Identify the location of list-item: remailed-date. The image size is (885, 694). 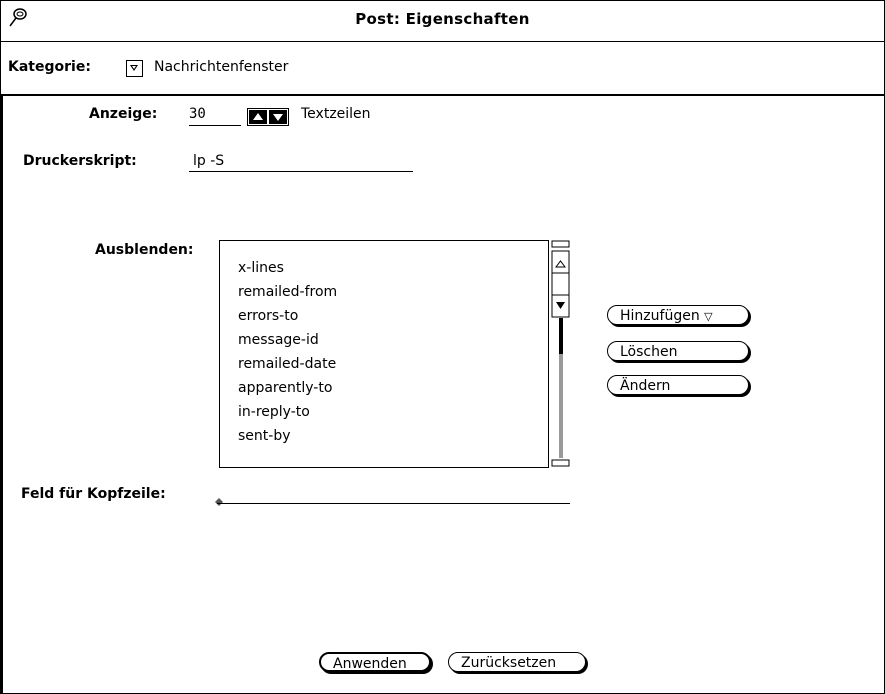
(287, 364).